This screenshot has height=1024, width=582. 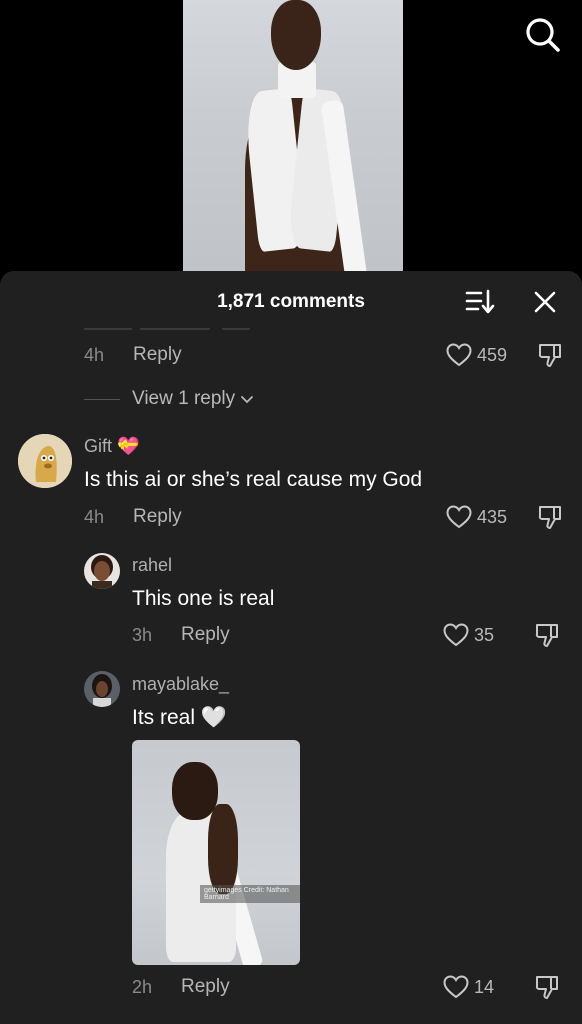 I want to click on like-button: 14, so click(x=468, y=987).